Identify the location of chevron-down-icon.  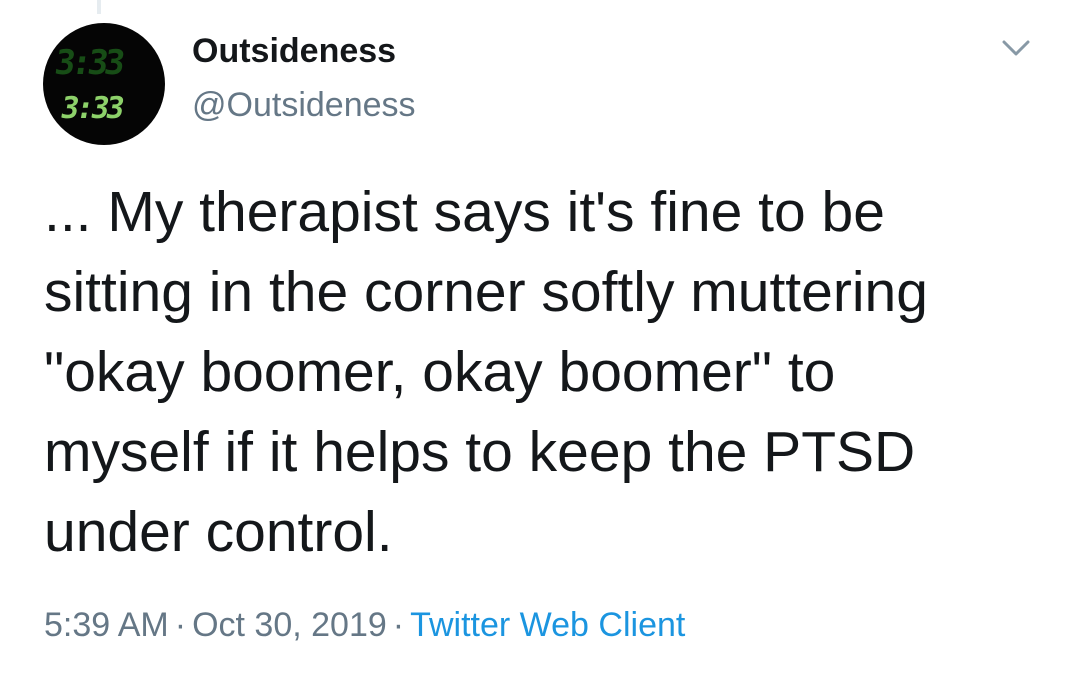
(1016, 48).